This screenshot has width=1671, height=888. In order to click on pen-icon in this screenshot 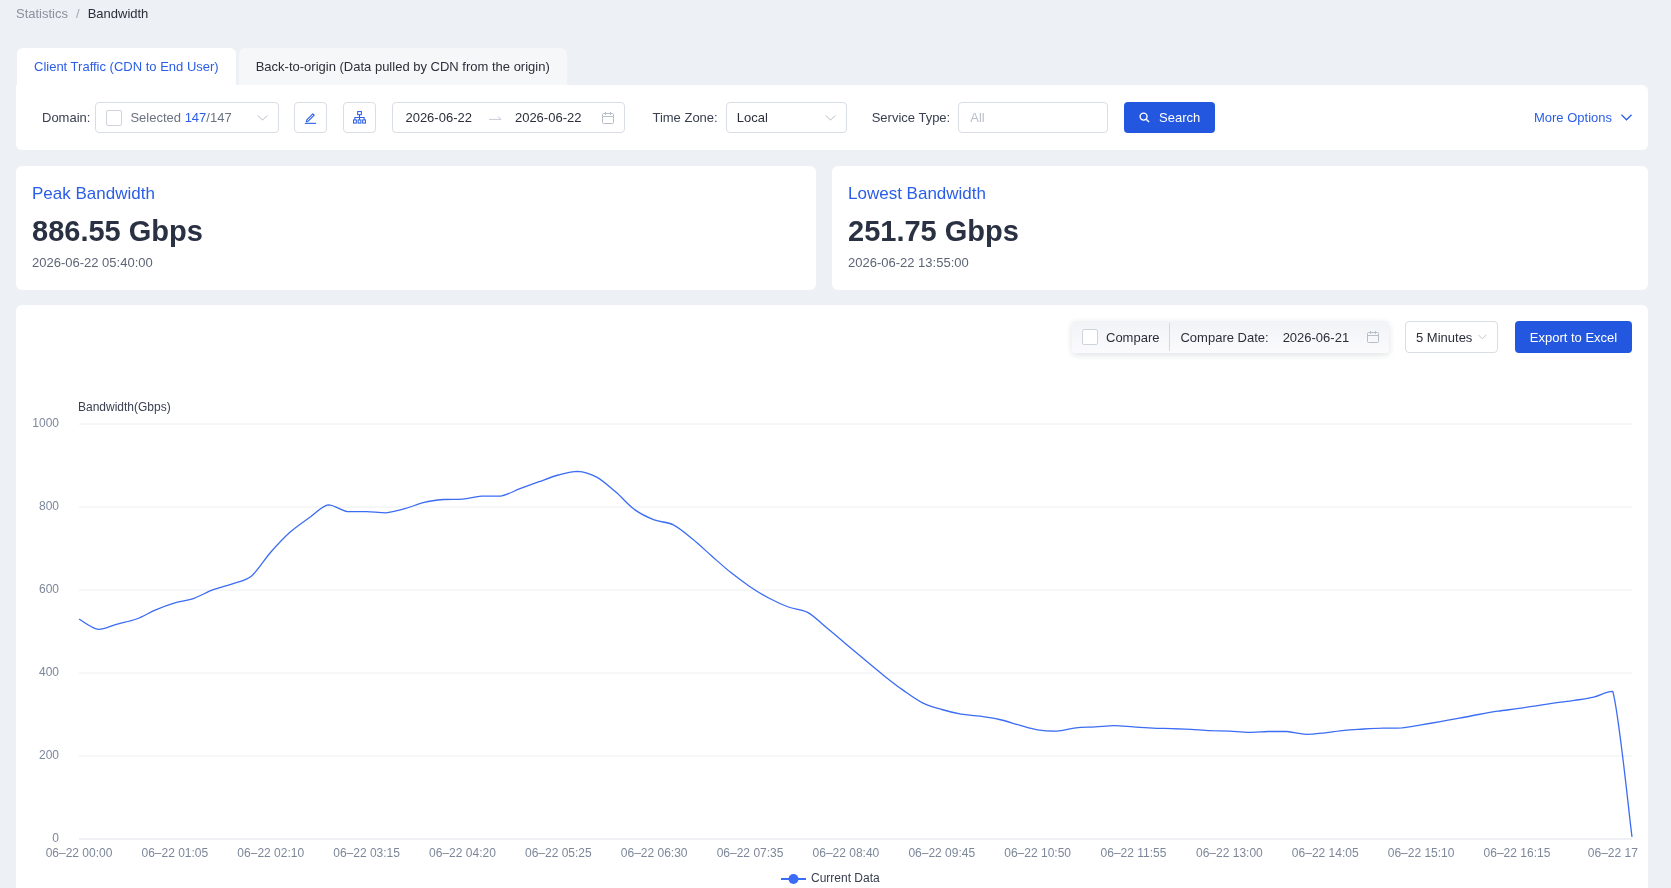, I will do `click(311, 117)`.